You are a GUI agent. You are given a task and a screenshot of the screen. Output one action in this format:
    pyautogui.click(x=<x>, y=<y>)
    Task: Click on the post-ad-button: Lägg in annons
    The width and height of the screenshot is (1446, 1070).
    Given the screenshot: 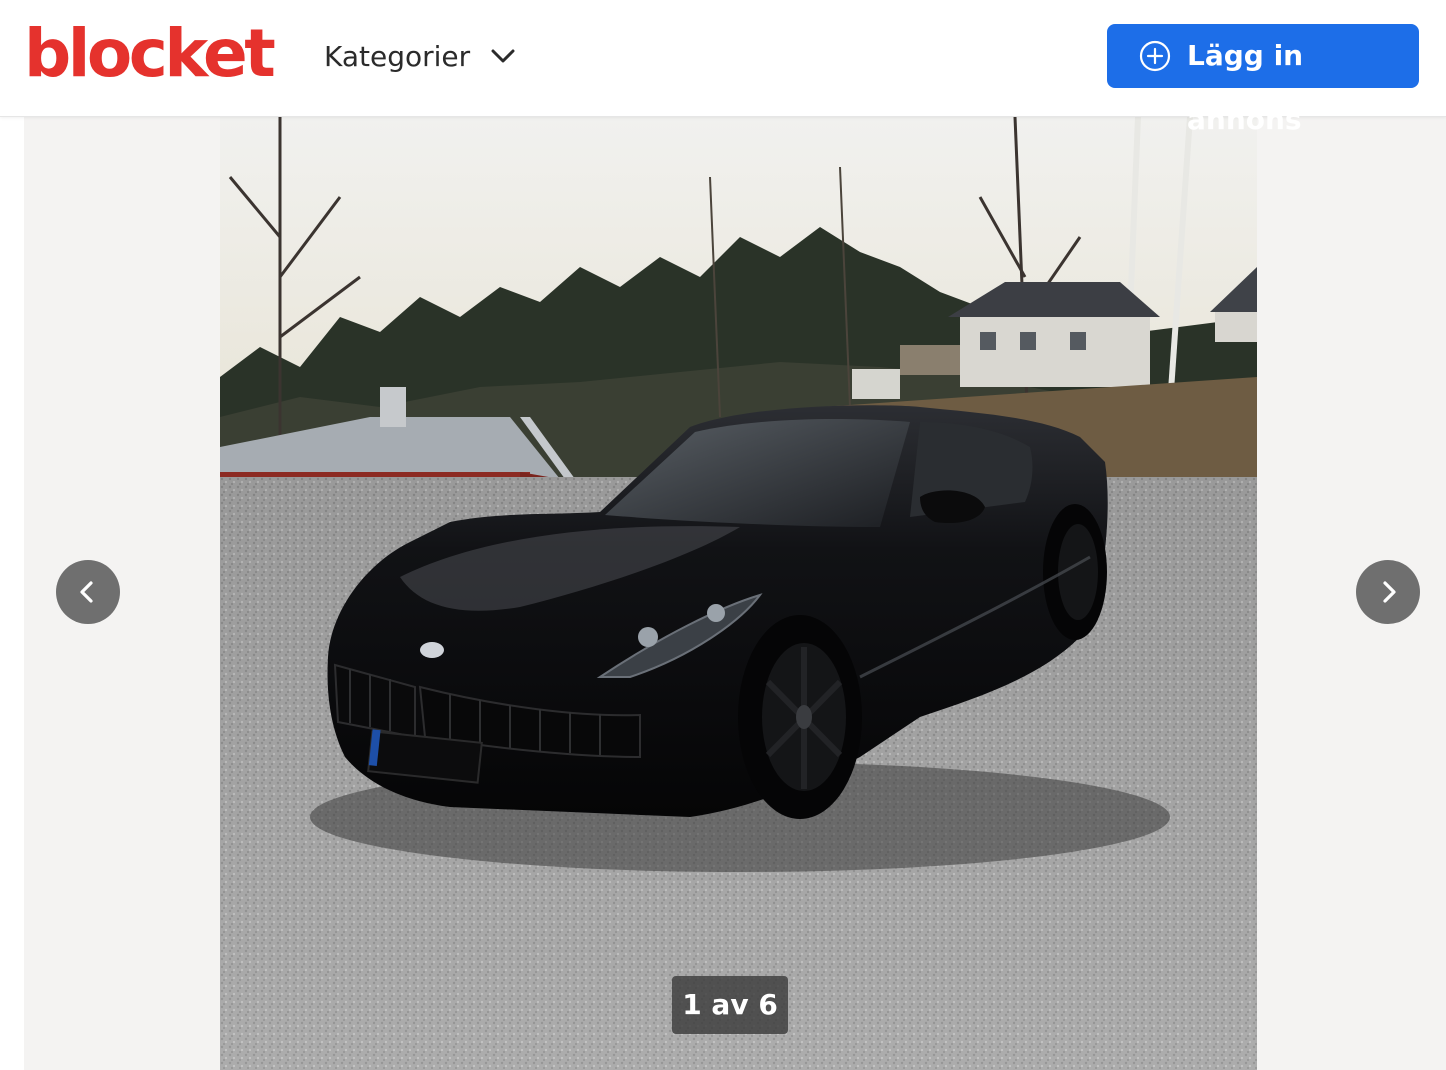 What is the action you would take?
    pyautogui.click(x=1263, y=80)
    